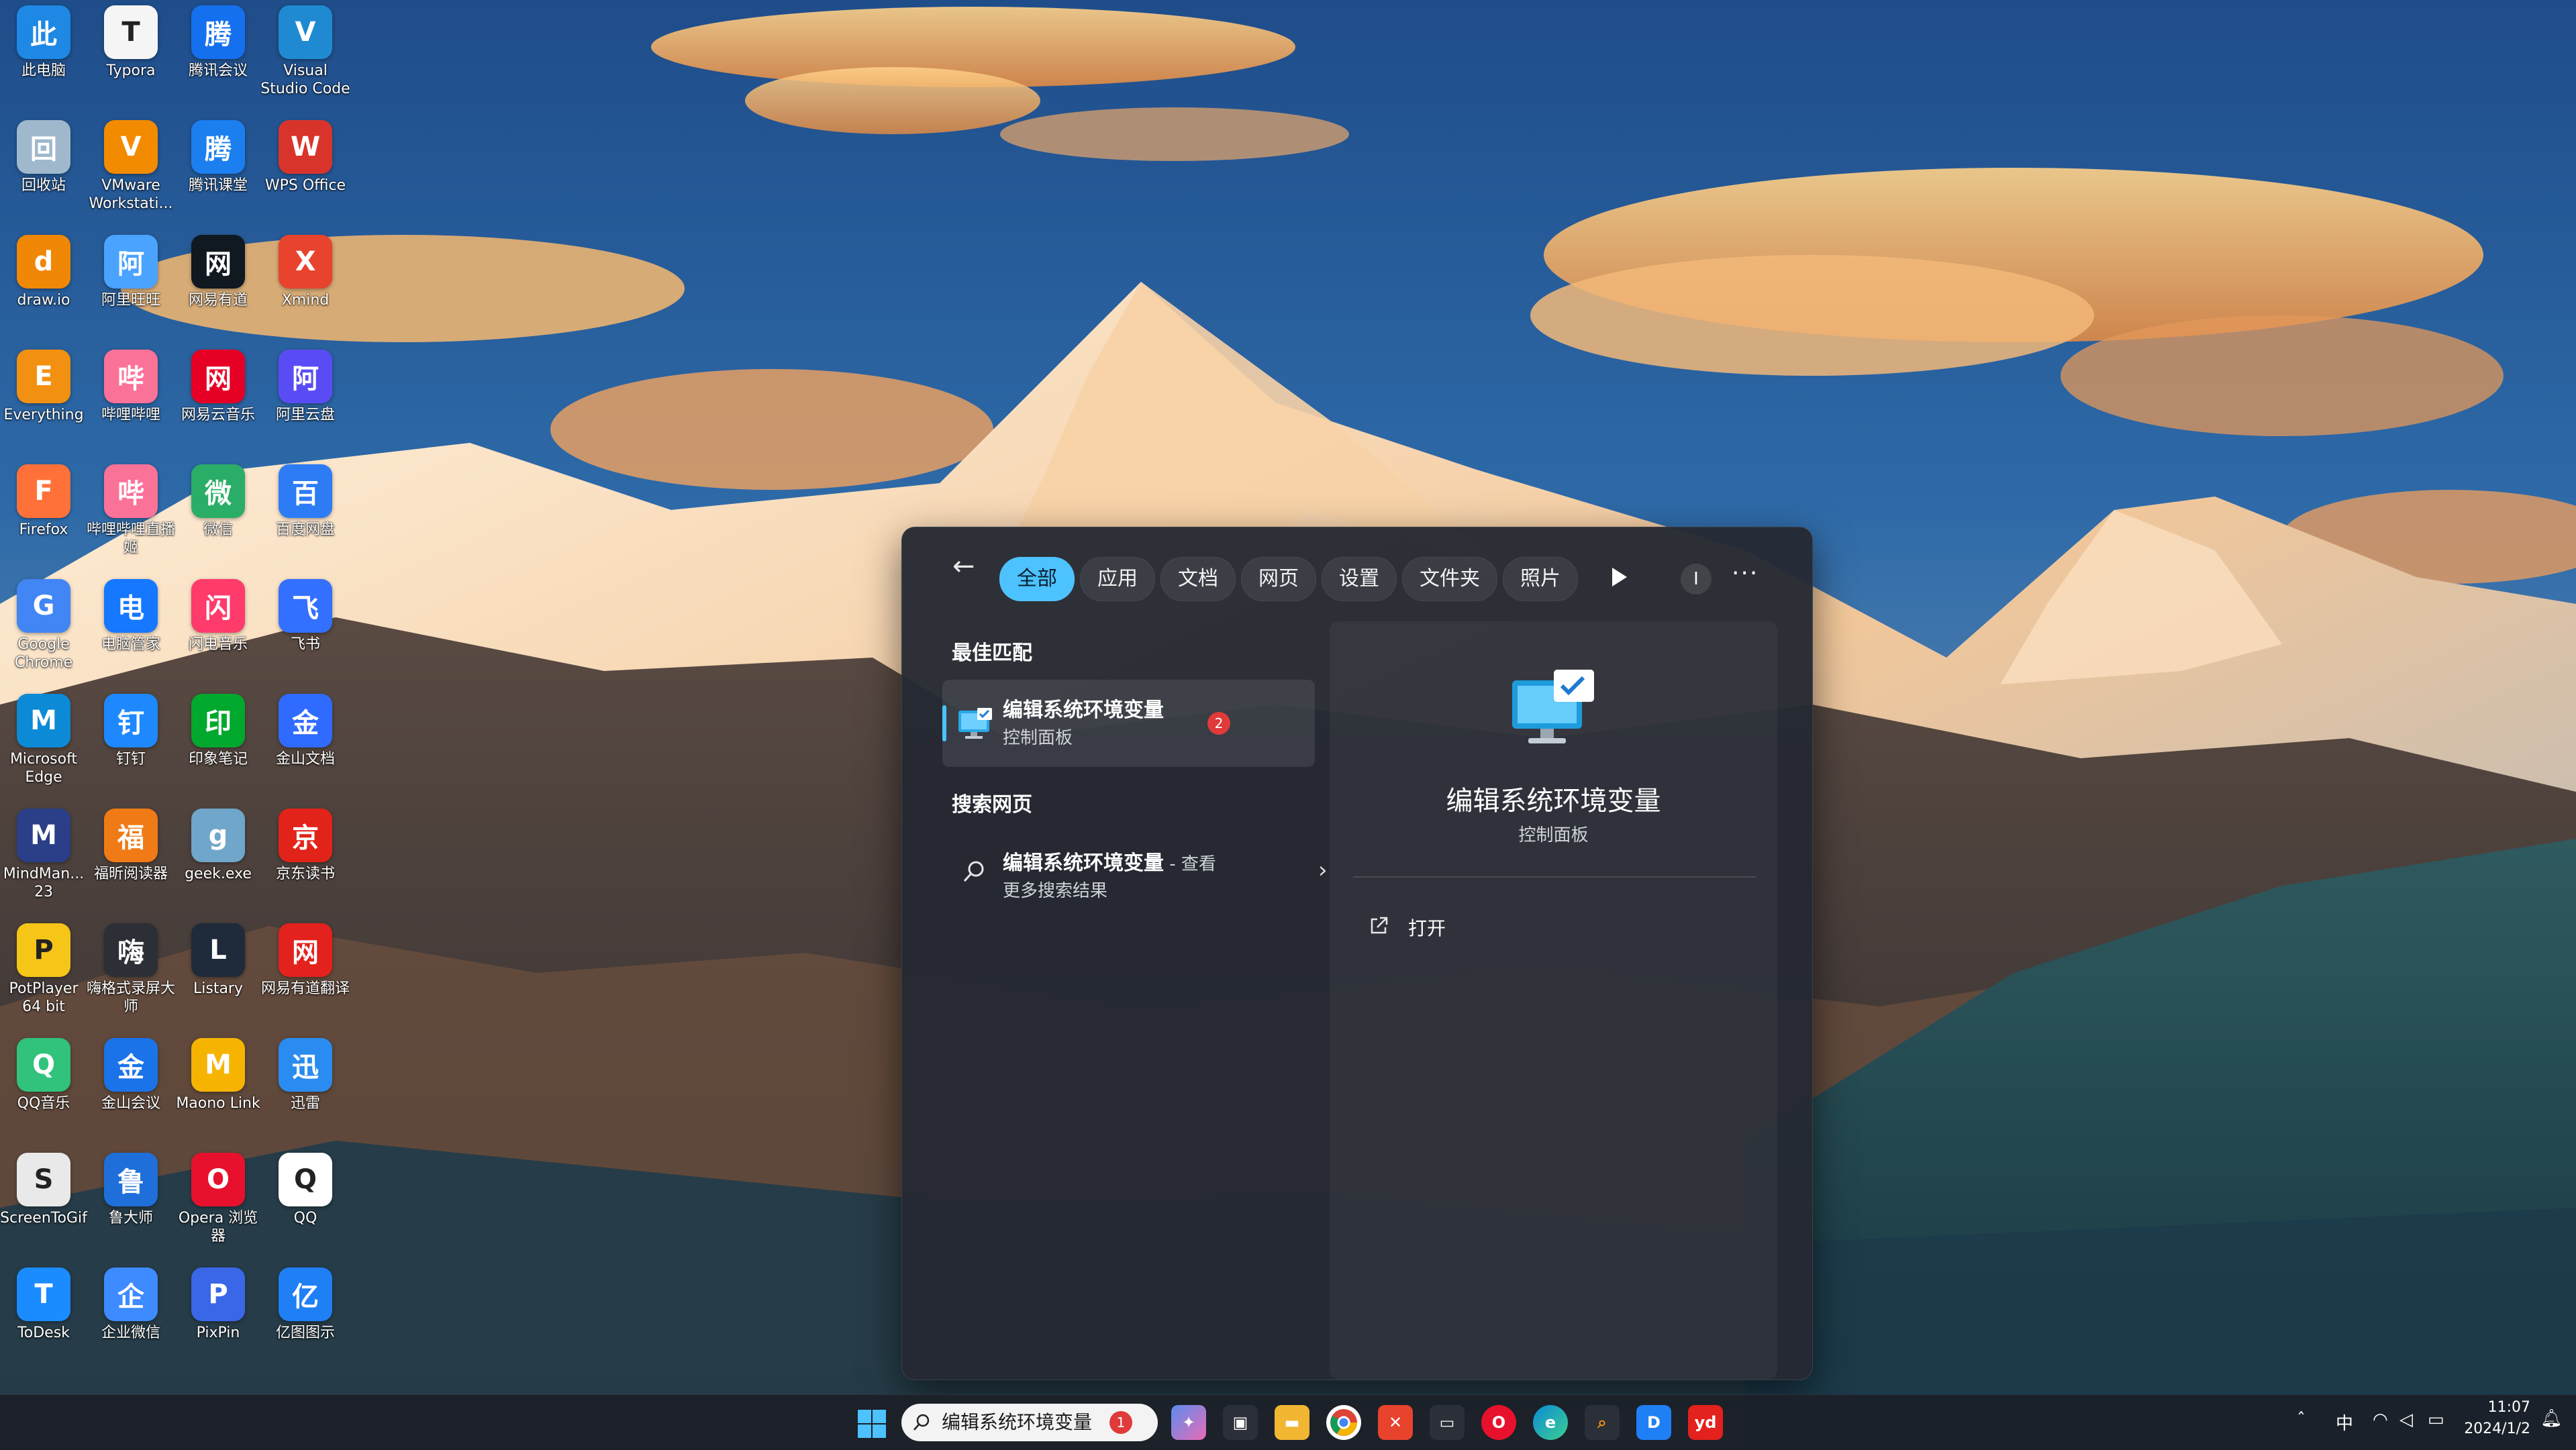 The width and height of the screenshot is (2576, 1450). What do you see at coordinates (2496, 1407) in the screenshot?
I see `clock-time: 11:07` at bounding box center [2496, 1407].